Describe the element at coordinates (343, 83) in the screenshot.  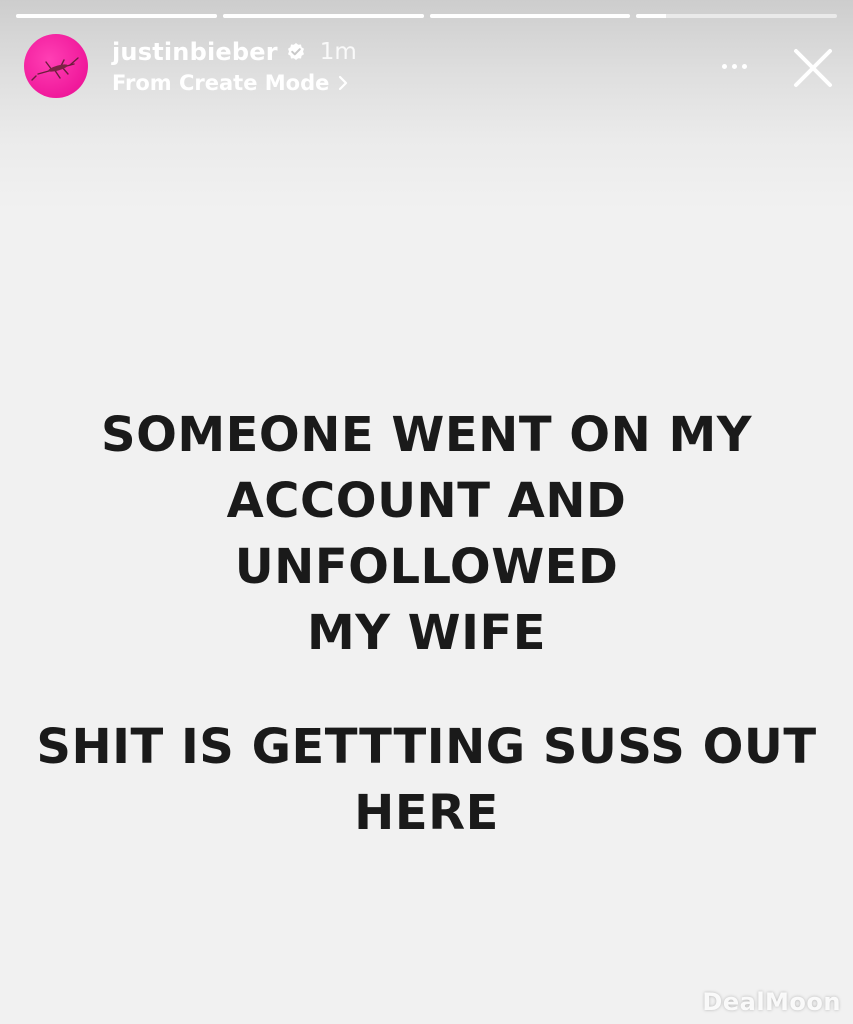
I see `chevron-right-icon` at that location.